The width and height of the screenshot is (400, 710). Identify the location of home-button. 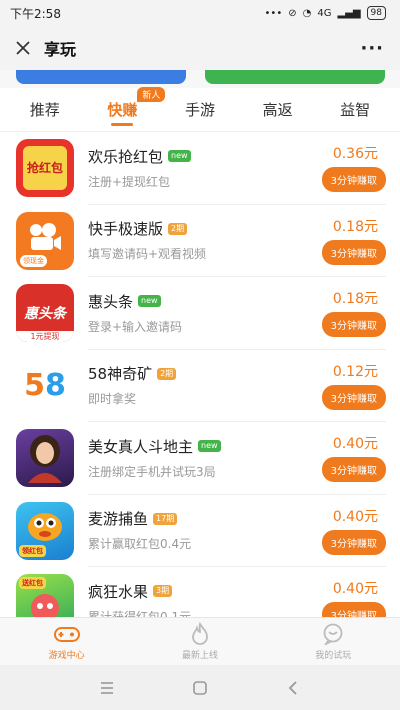
(200, 688).